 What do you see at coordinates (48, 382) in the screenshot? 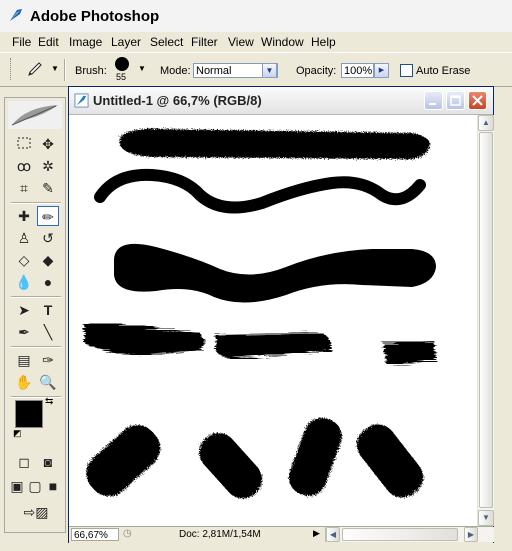
I see `zoom-tool-icon: 🔍` at bounding box center [48, 382].